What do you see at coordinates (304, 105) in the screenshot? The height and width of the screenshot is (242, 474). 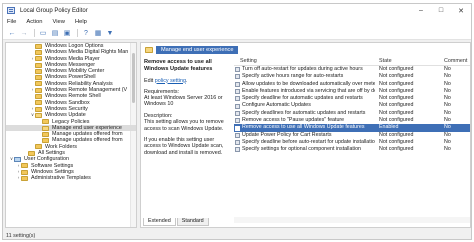 I see `setting-cell: Configure Automatic Updates` at bounding box center [304, 105].